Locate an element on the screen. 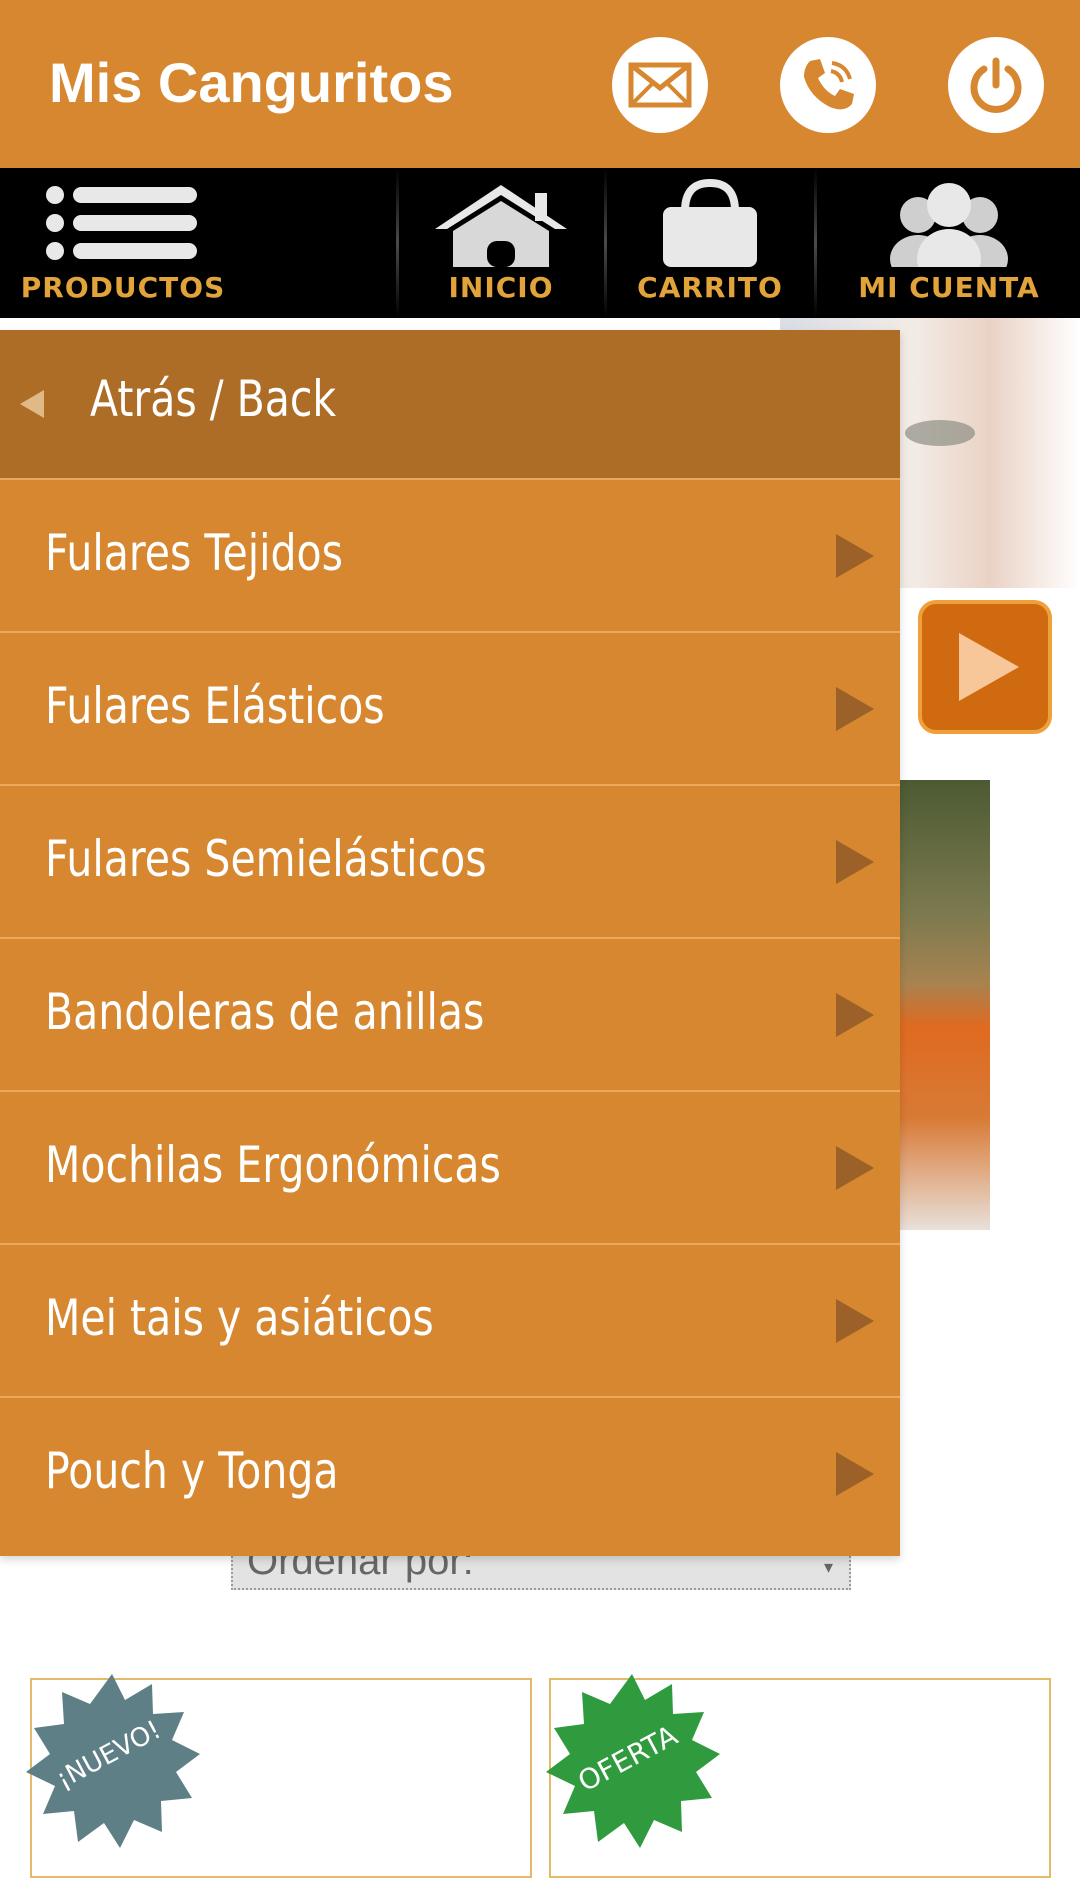 The image size is (1080, 1878). home-icon is located at coordinates (501, 226).